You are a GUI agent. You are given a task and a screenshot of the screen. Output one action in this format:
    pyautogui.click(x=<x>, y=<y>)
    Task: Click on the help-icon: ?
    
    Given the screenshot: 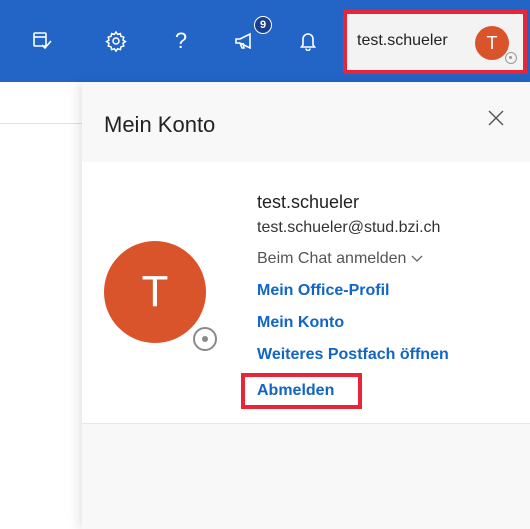 What is the action you would take?
    pyautogui.click(x=181, y=41)
    